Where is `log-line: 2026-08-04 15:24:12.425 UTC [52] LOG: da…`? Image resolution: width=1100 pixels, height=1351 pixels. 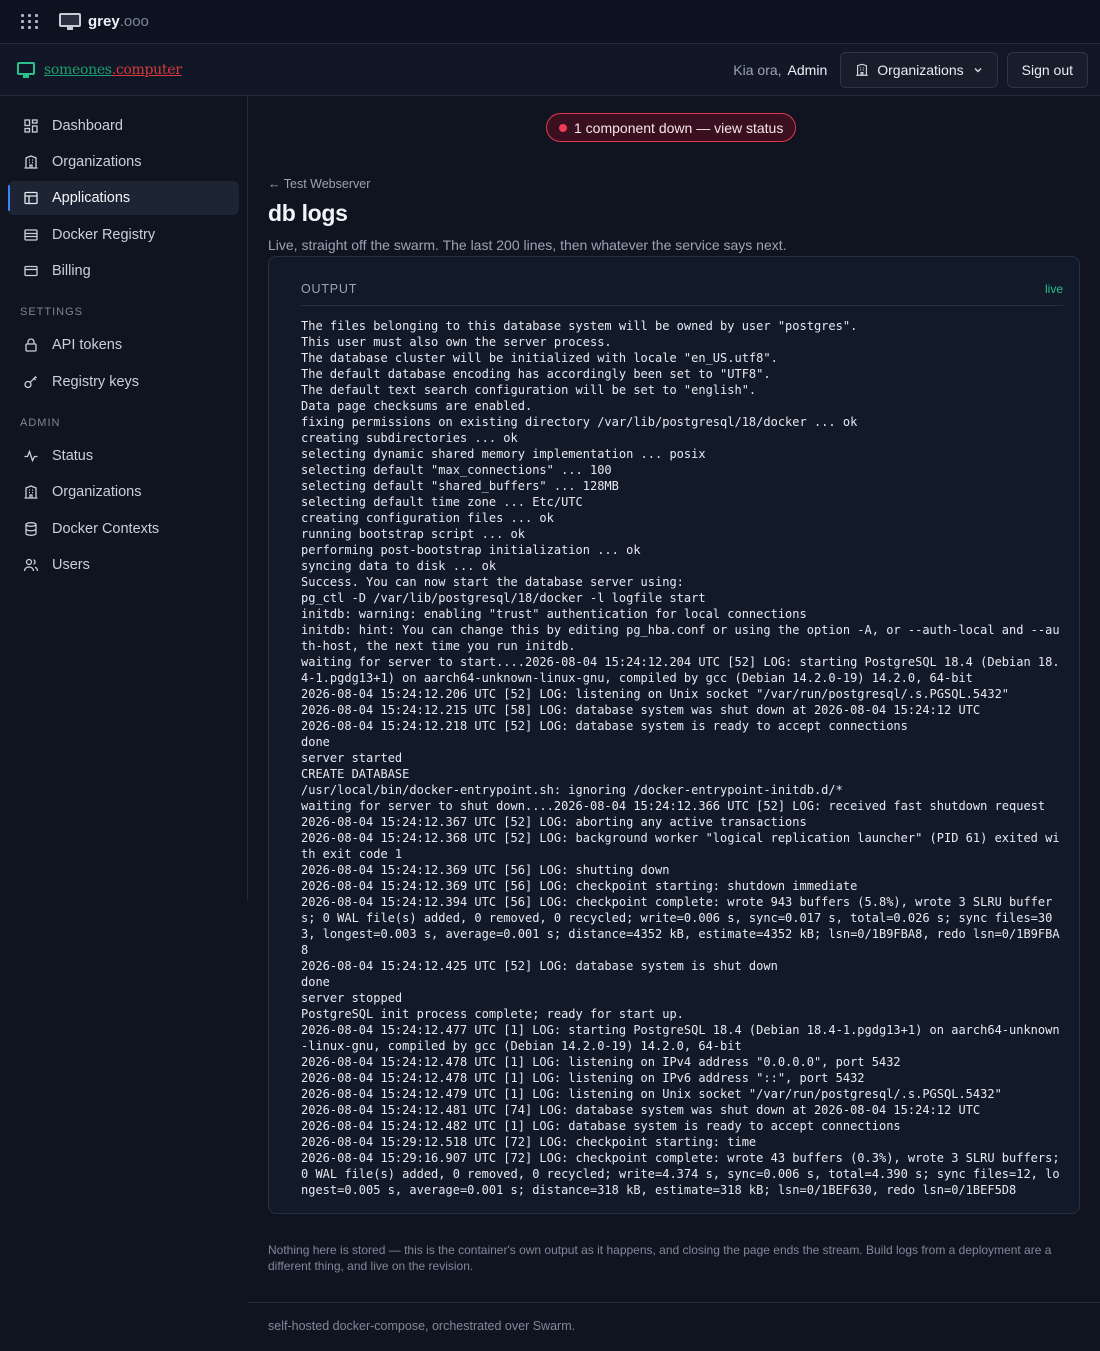
log-line: 2026-08-04 15:24:12.425 UTC [52] LOG: da… is located at coordinates (539, 966).